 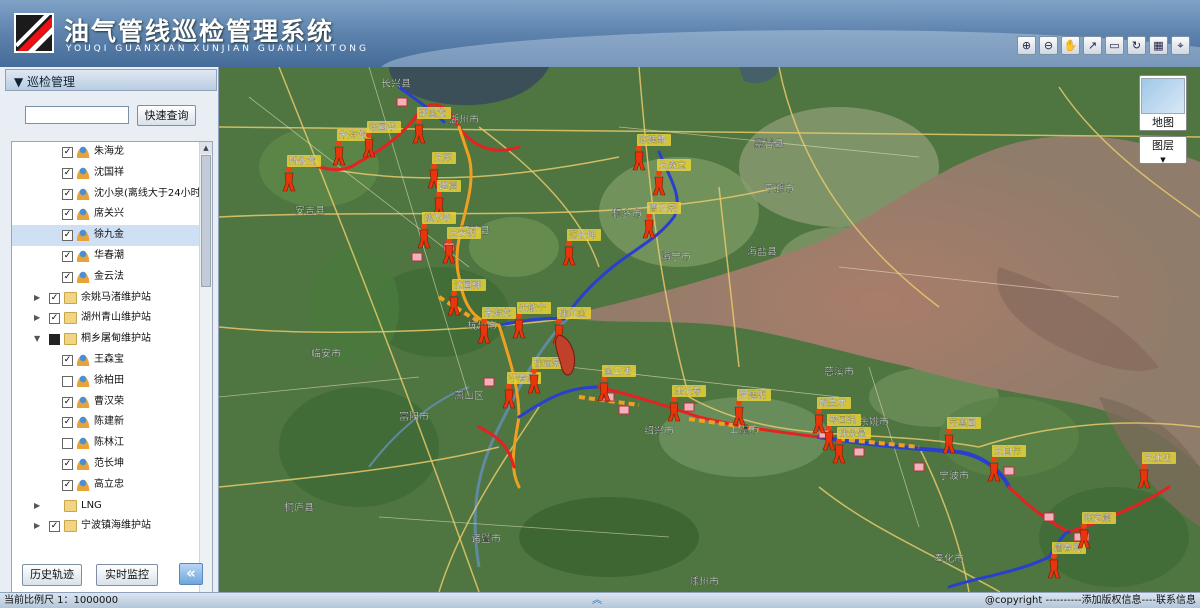 I want to click on locate-icon: ⌖, so click(x=1180, y=45).